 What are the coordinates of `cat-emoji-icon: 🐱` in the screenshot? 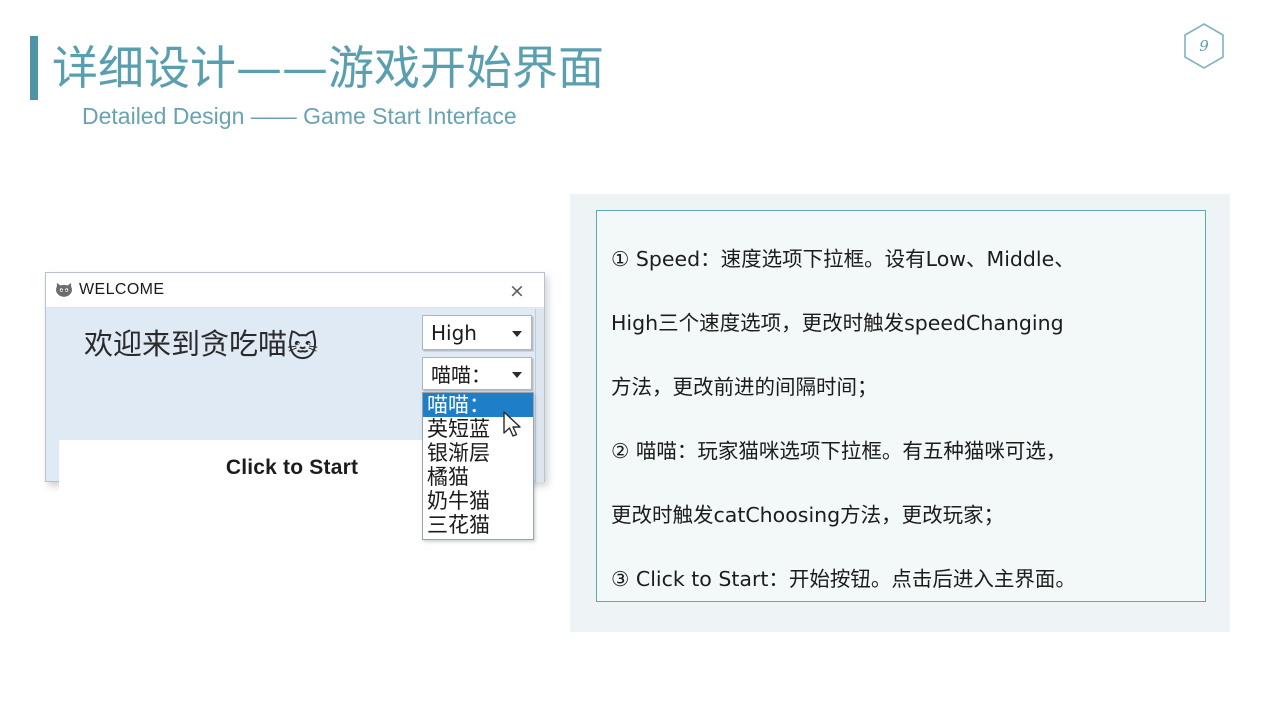 It's located at (303, 347).